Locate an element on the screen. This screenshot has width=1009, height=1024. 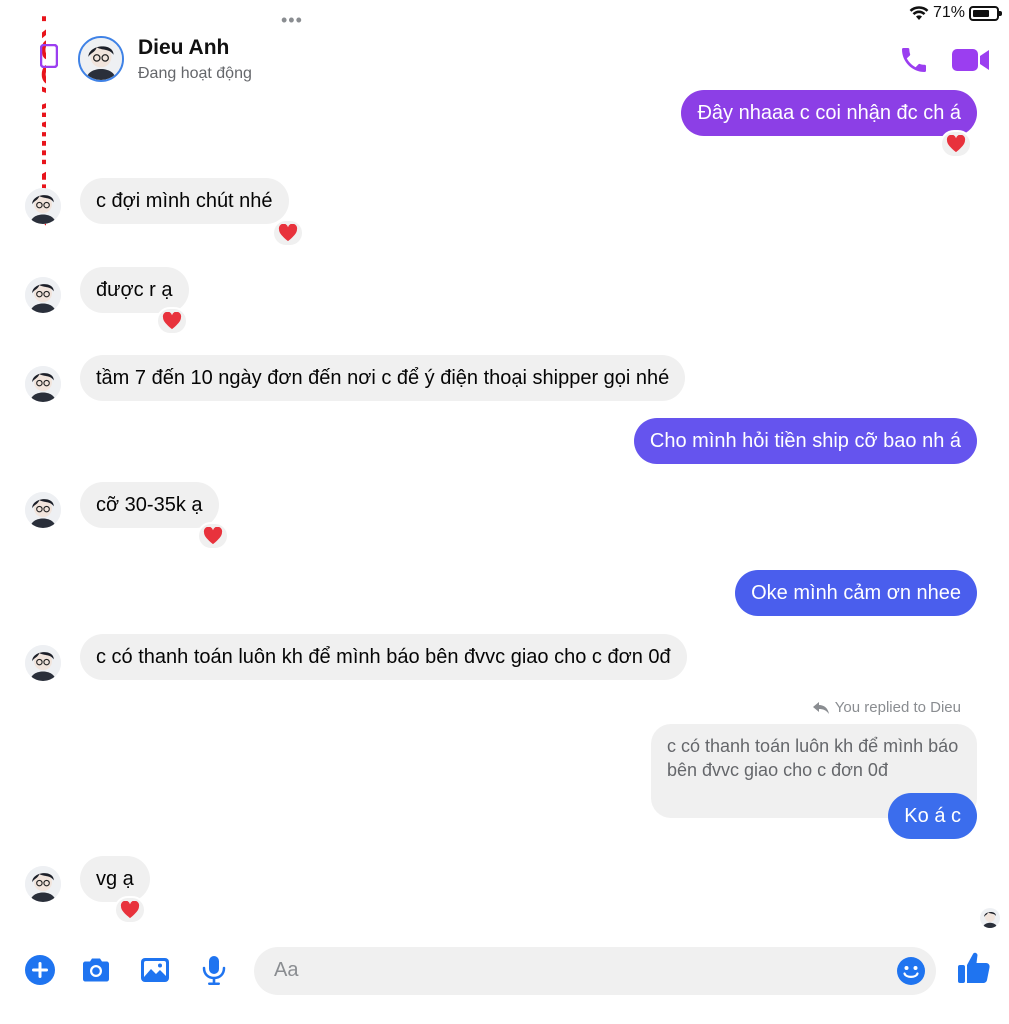
wifi-icon is located at coordinates (919, 13).